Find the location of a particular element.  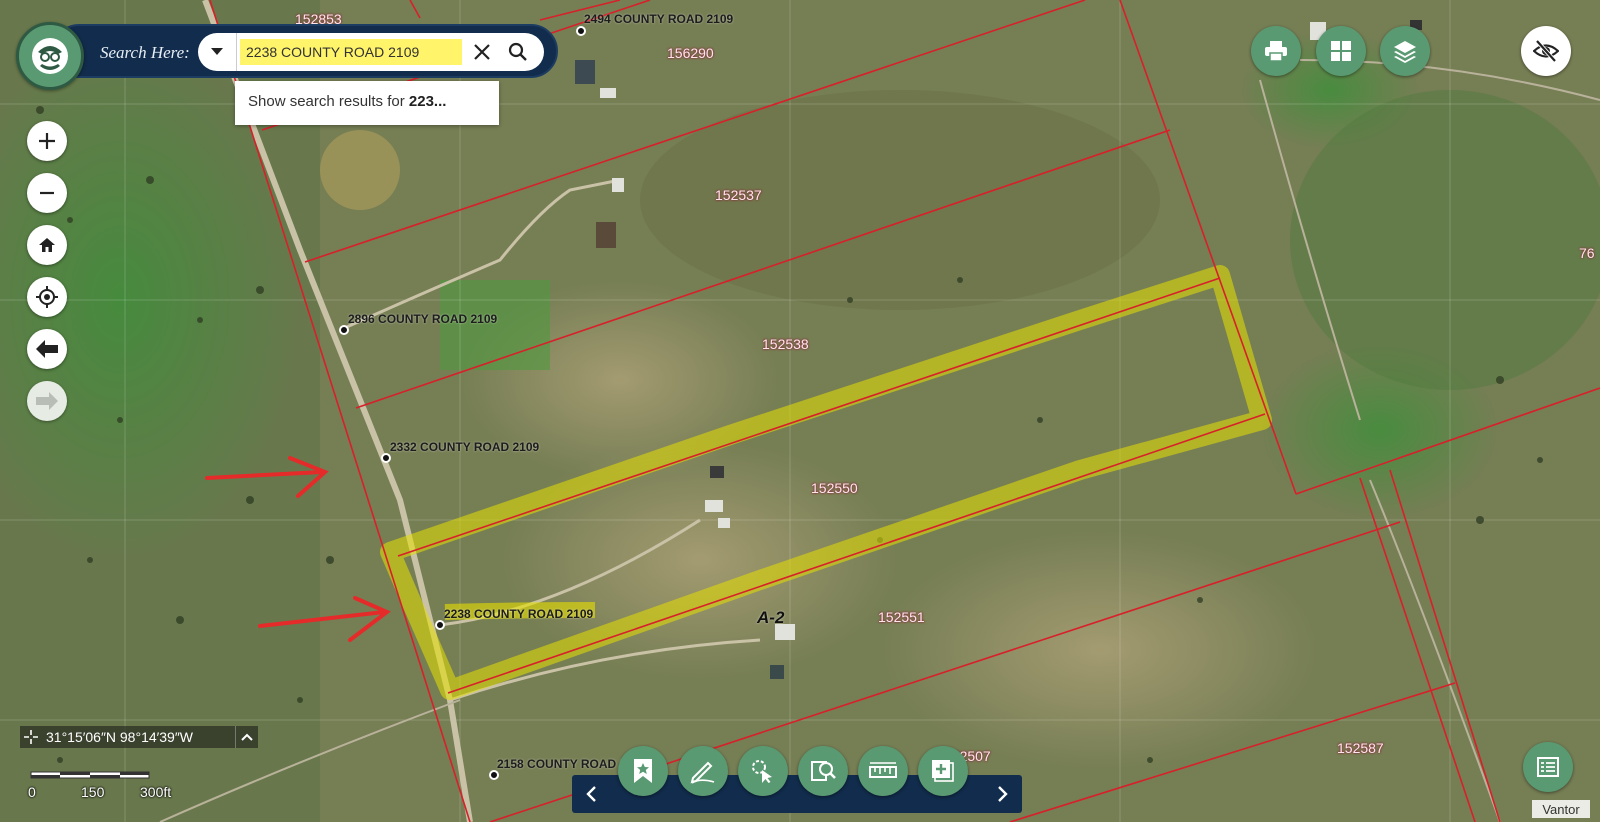

plus-icon is located at coordinates (47, 141).